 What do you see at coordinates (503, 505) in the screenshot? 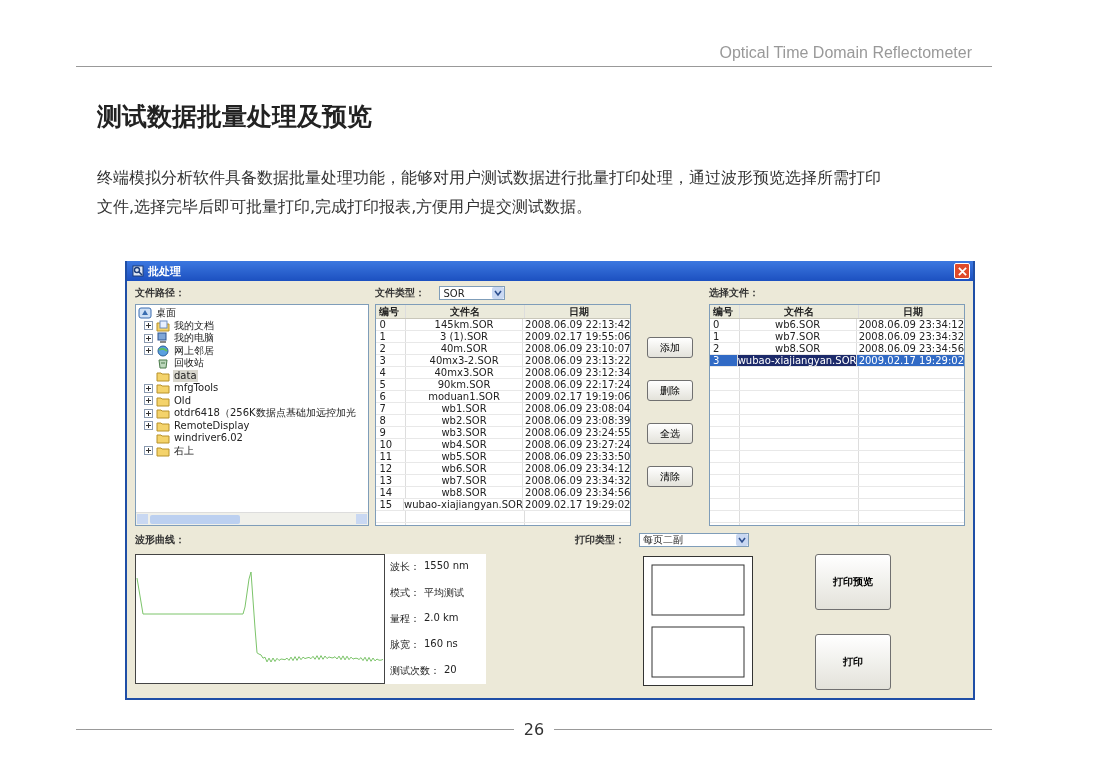
I see `table-row: 15 wubao-xiajiangyan.SOR 2009.02.17 19:29:02` at bounding box center [503, 505].